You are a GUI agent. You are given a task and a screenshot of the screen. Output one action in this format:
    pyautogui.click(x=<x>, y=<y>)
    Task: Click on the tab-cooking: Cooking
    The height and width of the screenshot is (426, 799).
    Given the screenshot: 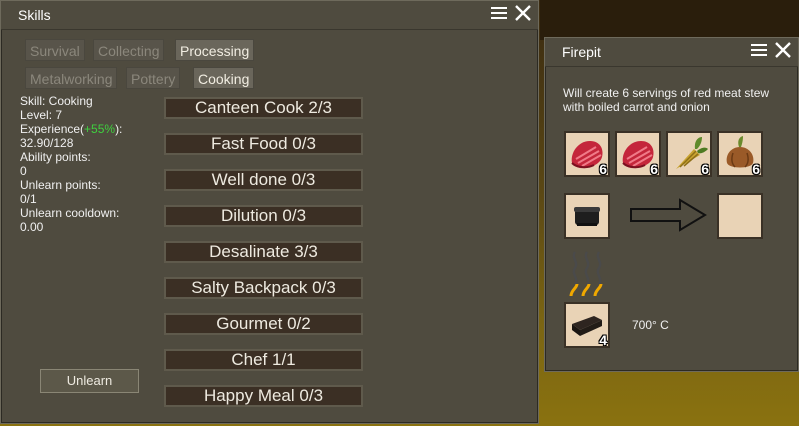 What is the action you would take?
    pyautogui.click(x=224, y=78)
    